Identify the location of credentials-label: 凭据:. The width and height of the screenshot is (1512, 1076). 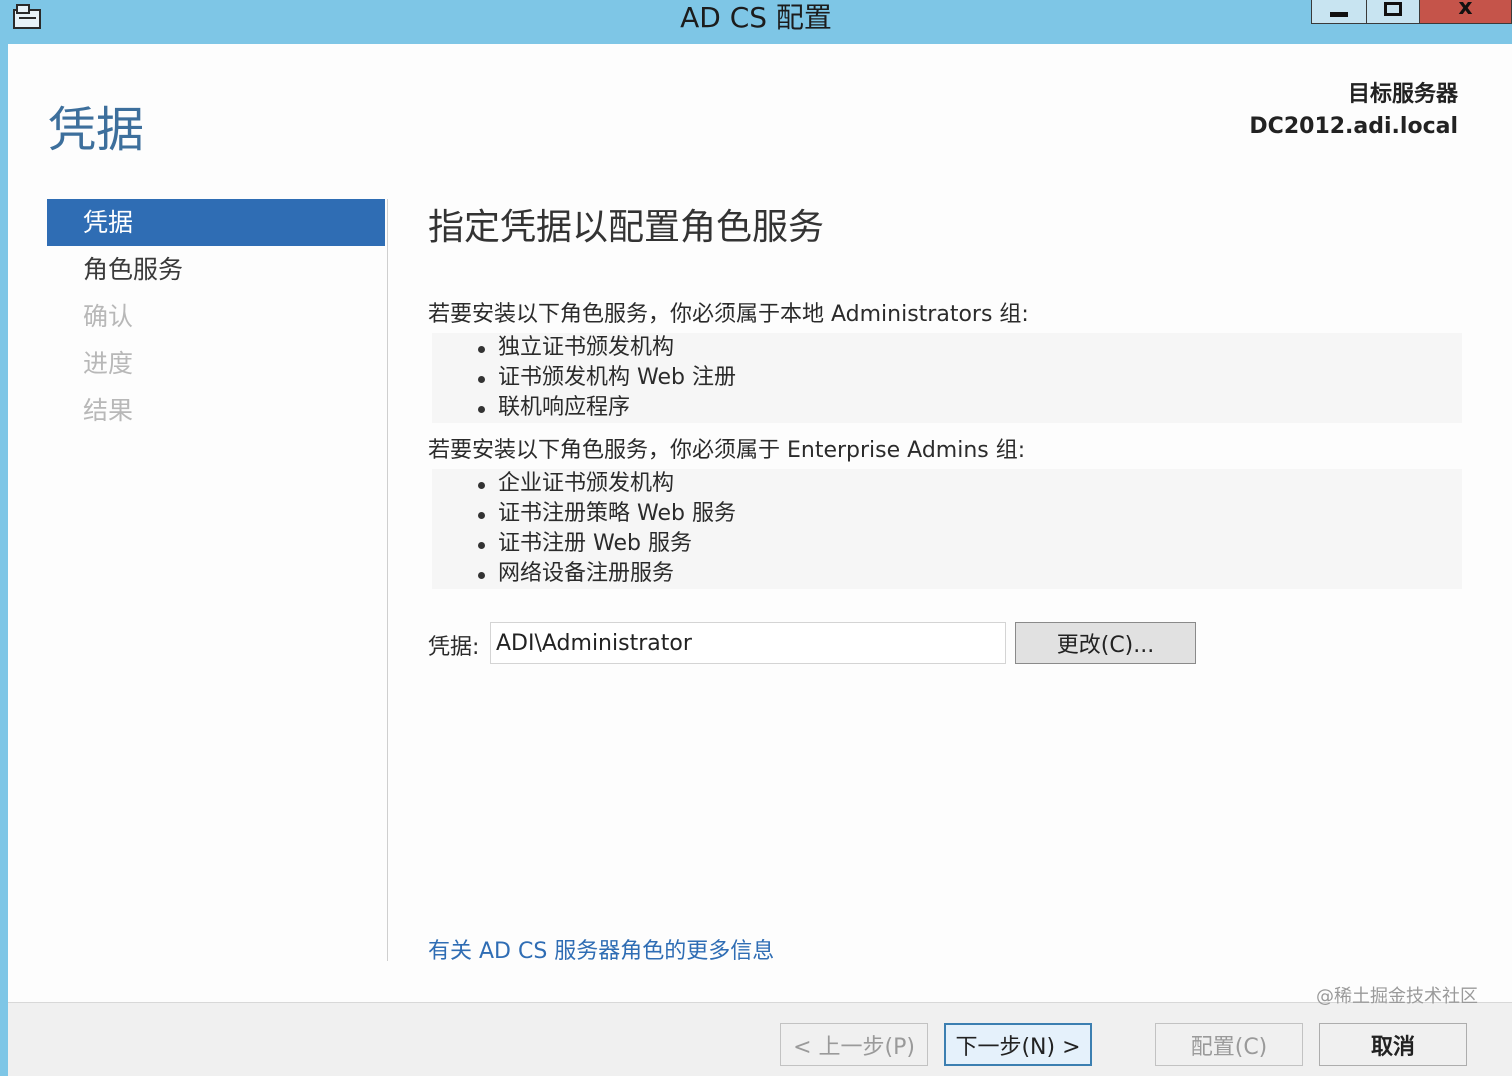
(454, 647).